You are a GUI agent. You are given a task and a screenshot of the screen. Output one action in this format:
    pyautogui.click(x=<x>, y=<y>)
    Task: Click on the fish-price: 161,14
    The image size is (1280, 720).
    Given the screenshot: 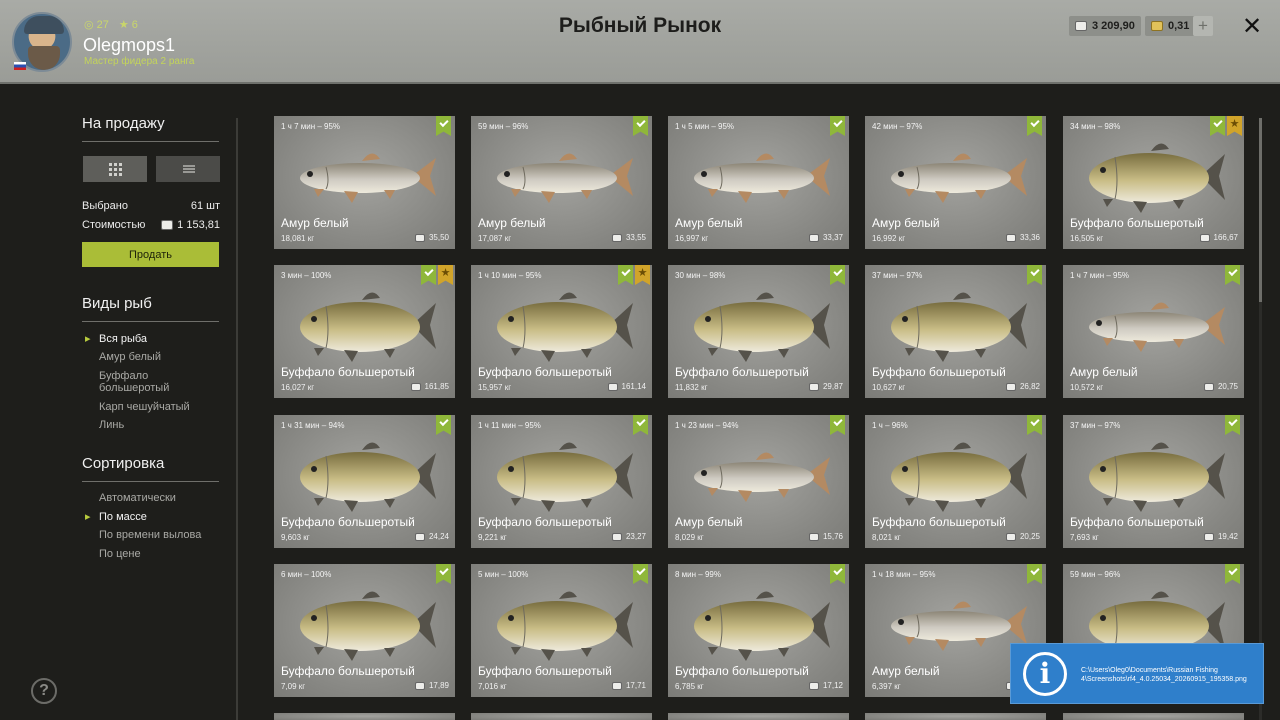 What is the action you would take?
    pyautogui.click(x=626, y=386)
    